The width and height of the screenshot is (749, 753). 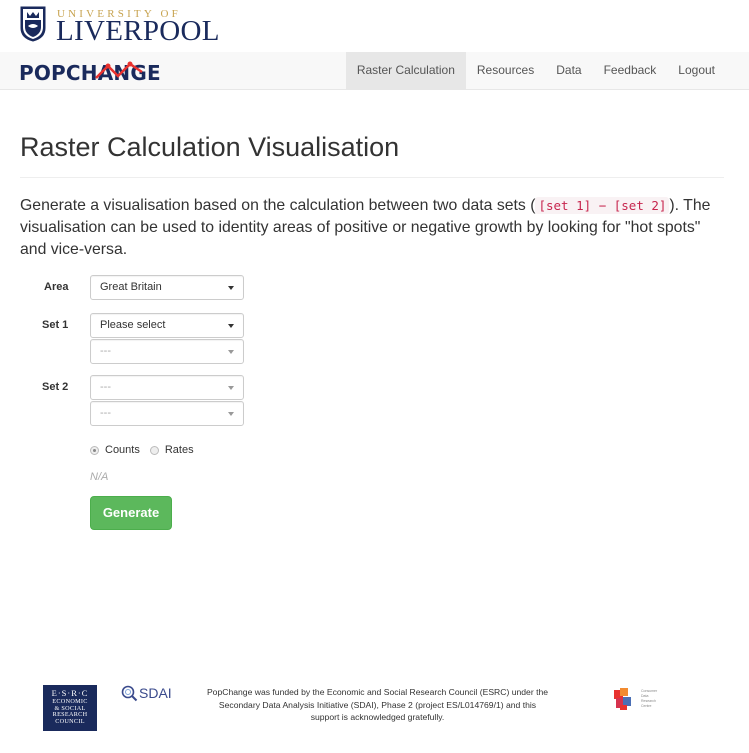 What do you see at coordinates (122, 450) in the screenshot?
I see `counts-radio-label: Counts` at bounding box center [122, 450].